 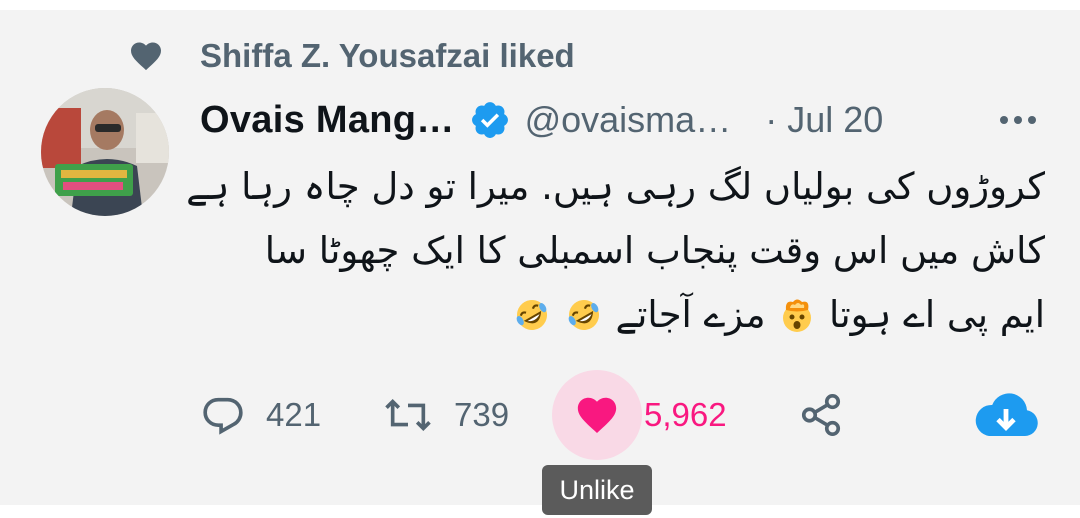 What do you see at coordinates (937, 314) in the screenshot?
I see `tweet-text-line-3a: ایم پی اے ہوتا` at bounding box center [937, 314].